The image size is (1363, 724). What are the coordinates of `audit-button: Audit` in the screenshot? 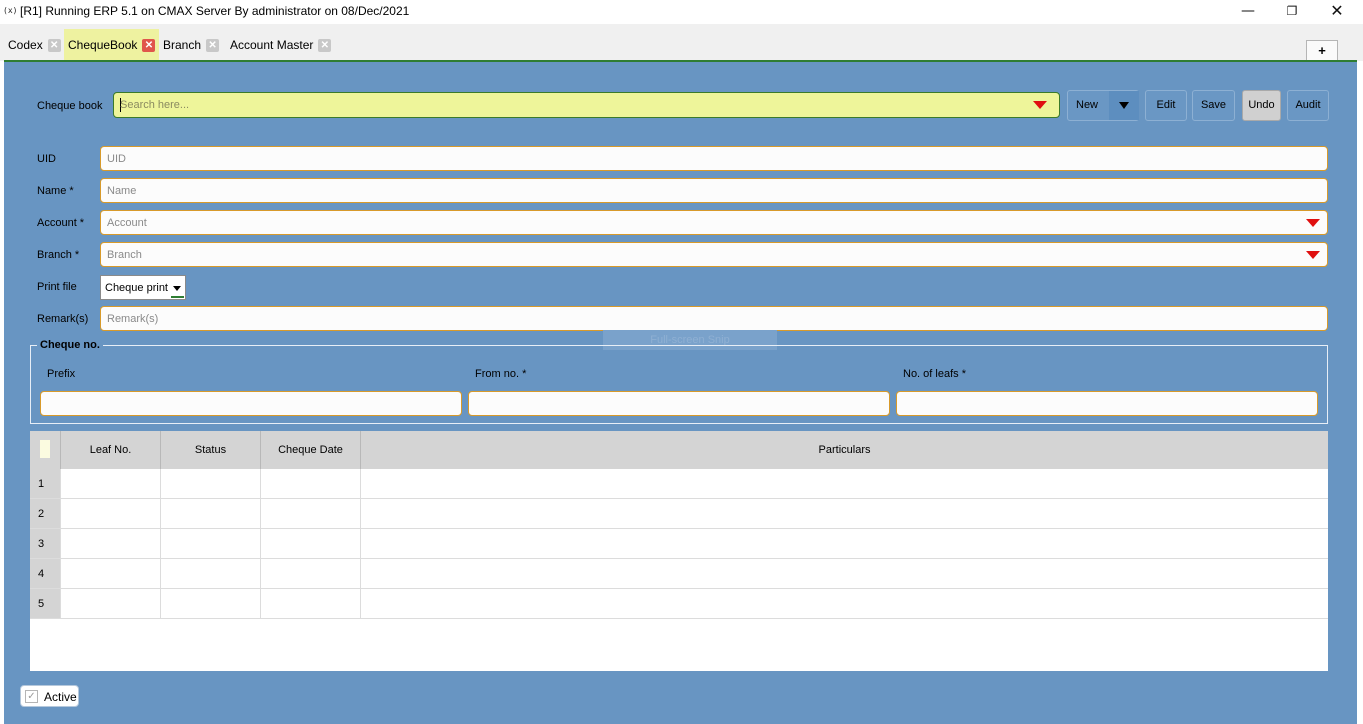 It's located at (1308, 105).